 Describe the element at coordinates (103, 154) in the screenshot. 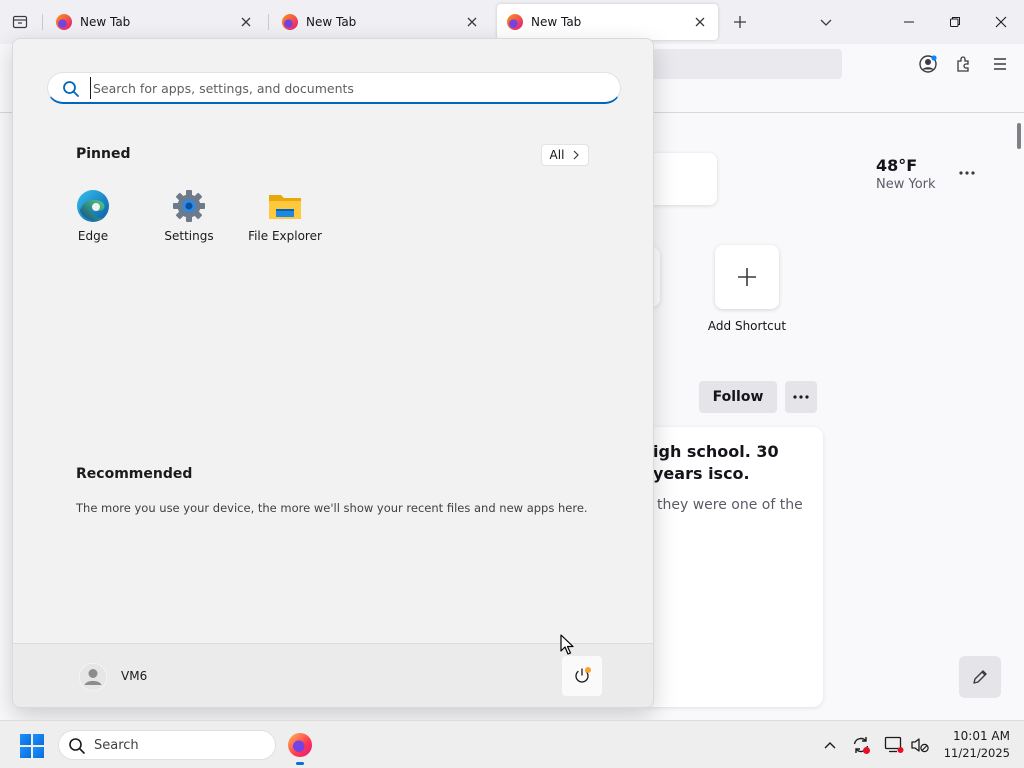

I see `pinned-heading: Pinned` at that location.